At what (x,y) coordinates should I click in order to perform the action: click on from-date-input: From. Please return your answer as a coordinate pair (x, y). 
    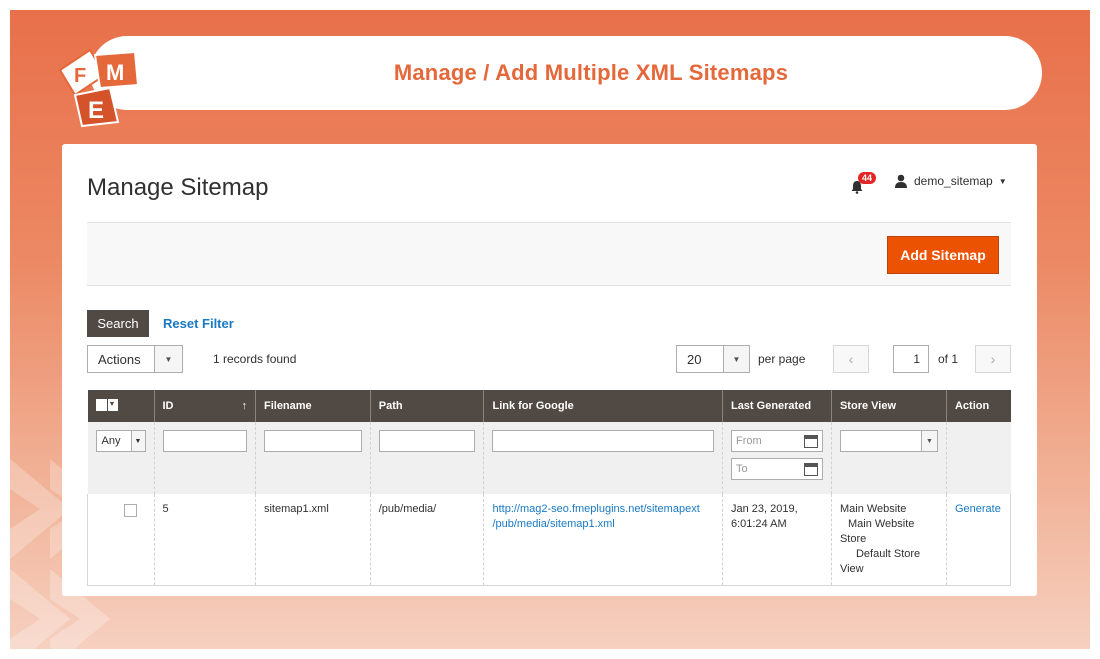
    Looking at the image, I should click on (776, 441).